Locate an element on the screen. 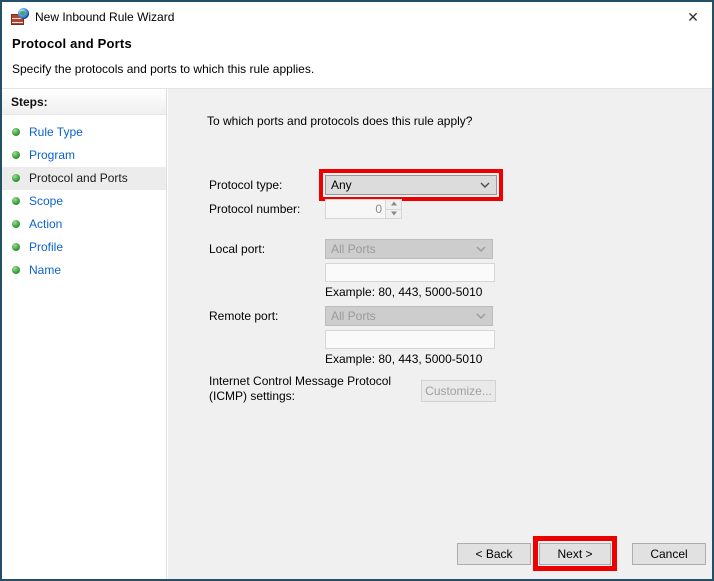  triangle-up-icon is located at coordinates (393, 202).